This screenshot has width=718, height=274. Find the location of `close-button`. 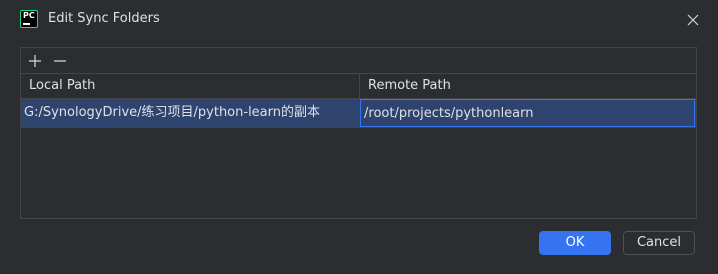

close-button is located at coordinates (693, 20).